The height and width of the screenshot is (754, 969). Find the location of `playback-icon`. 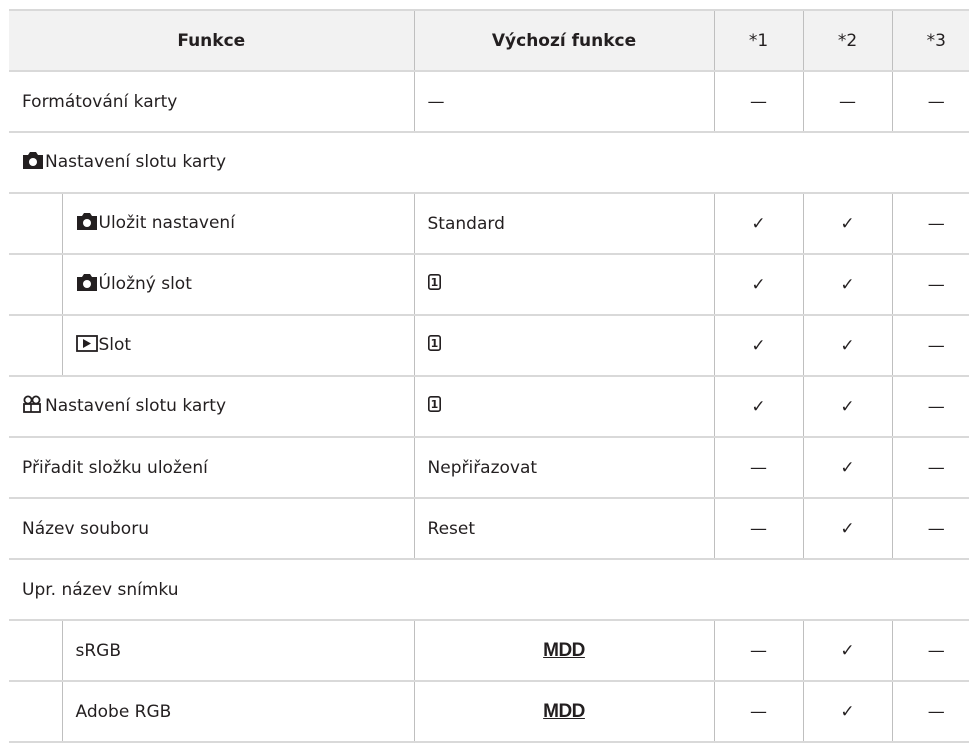

playback-icon is located at coordinates (86, 345).